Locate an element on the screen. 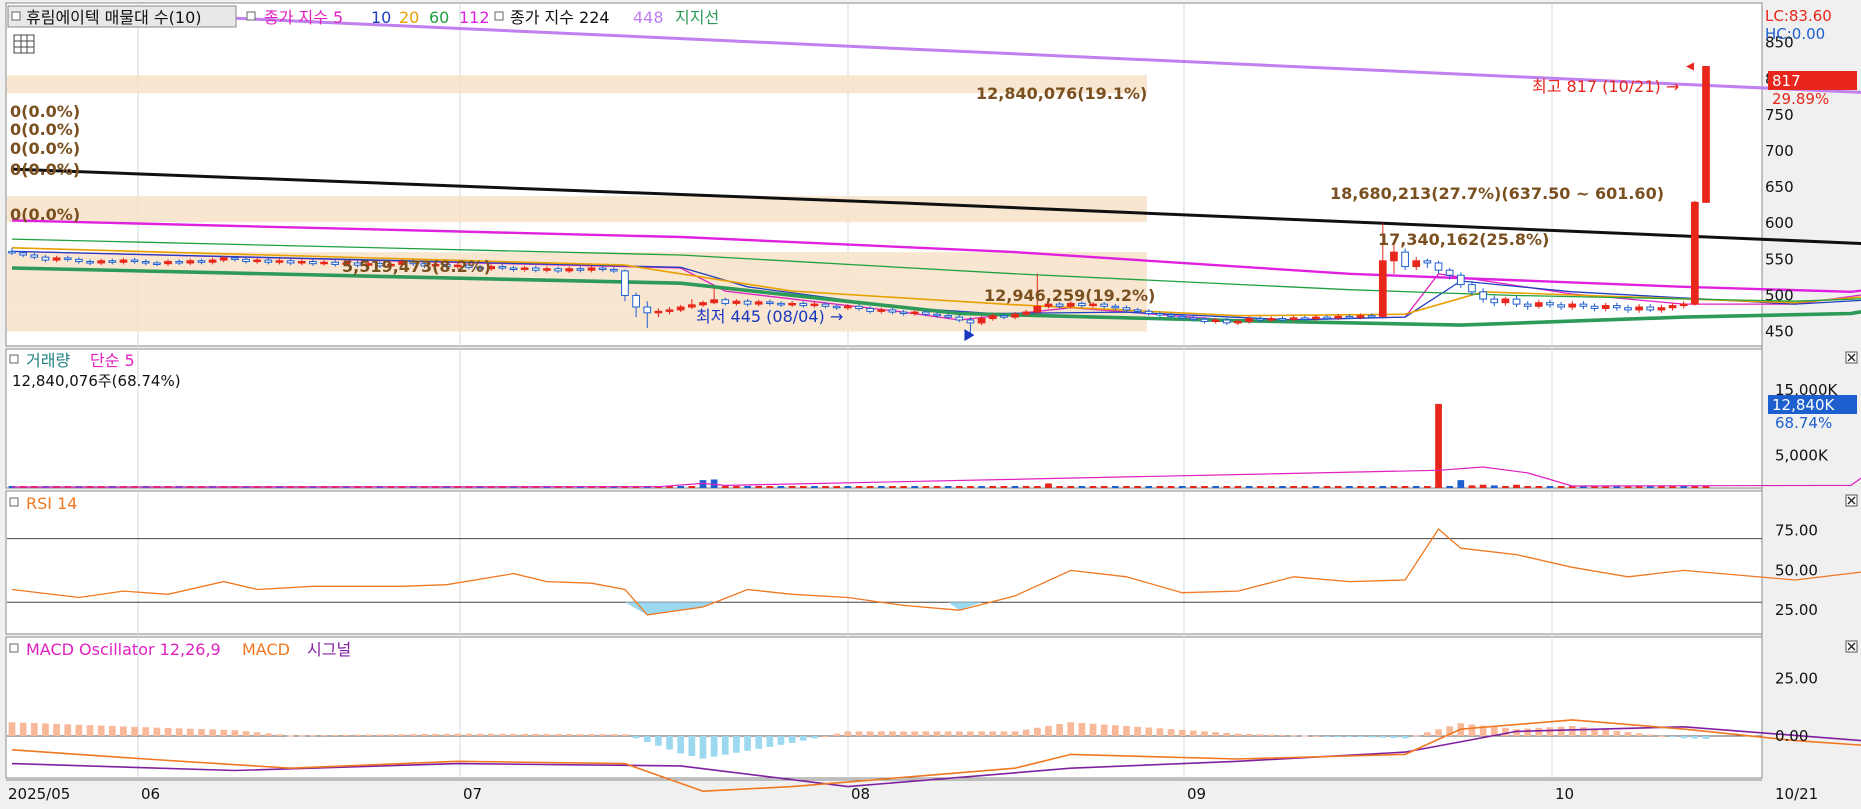  macd-label: MACD is located at coordinates (266, 649).